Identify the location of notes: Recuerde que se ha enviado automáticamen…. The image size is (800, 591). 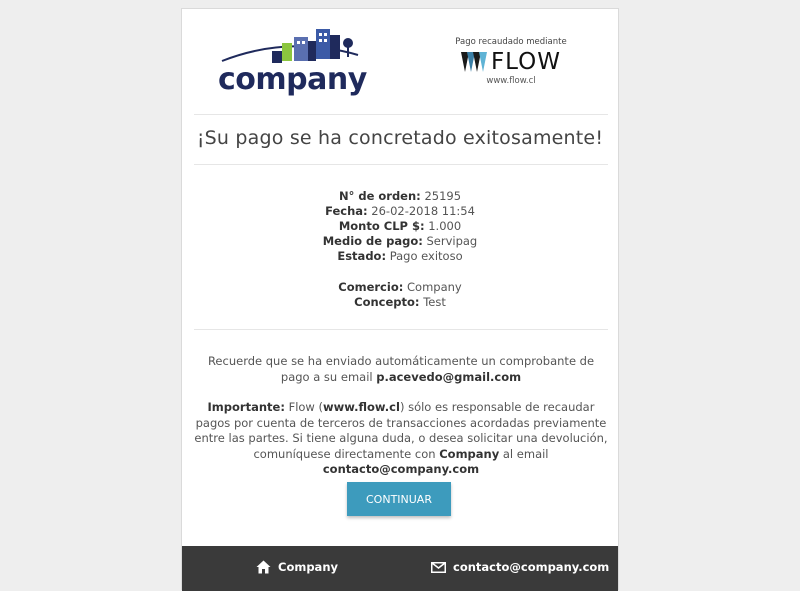
(401, 423).